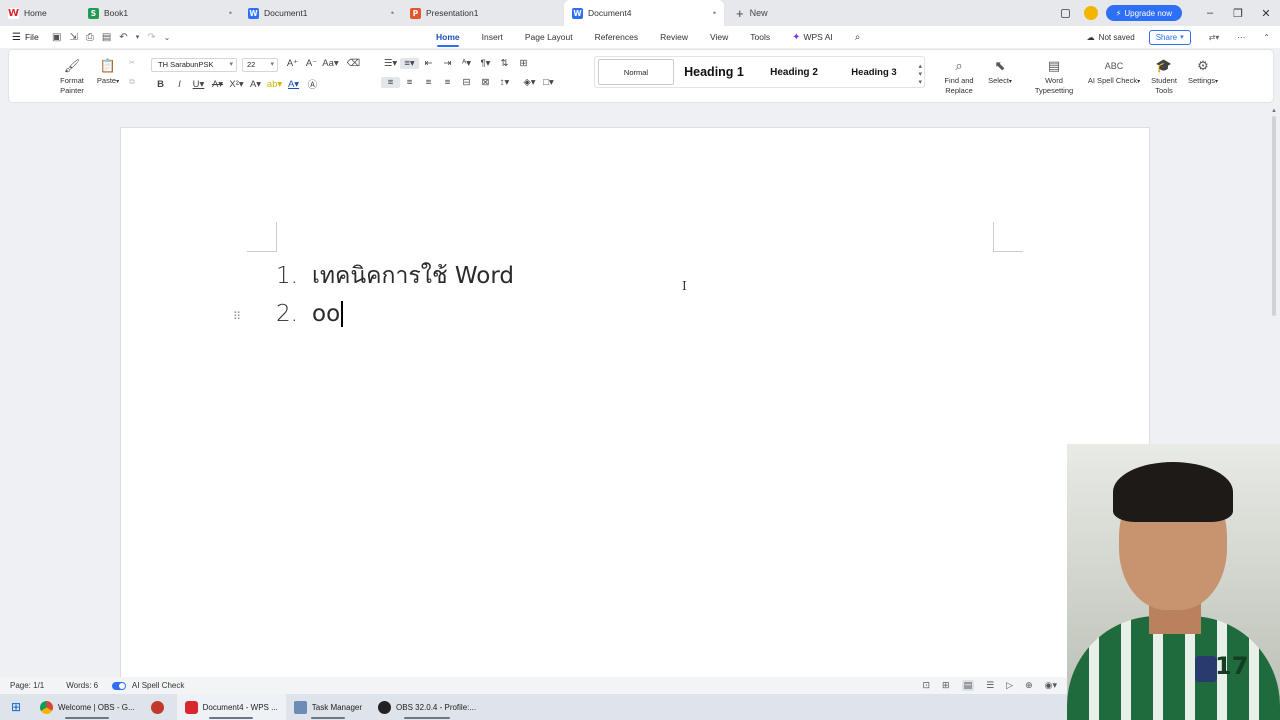  What do you see at coordinates (73, 37) in the screenshot?
I see `export-icon: ⇲` at bounding box center [73, 37].